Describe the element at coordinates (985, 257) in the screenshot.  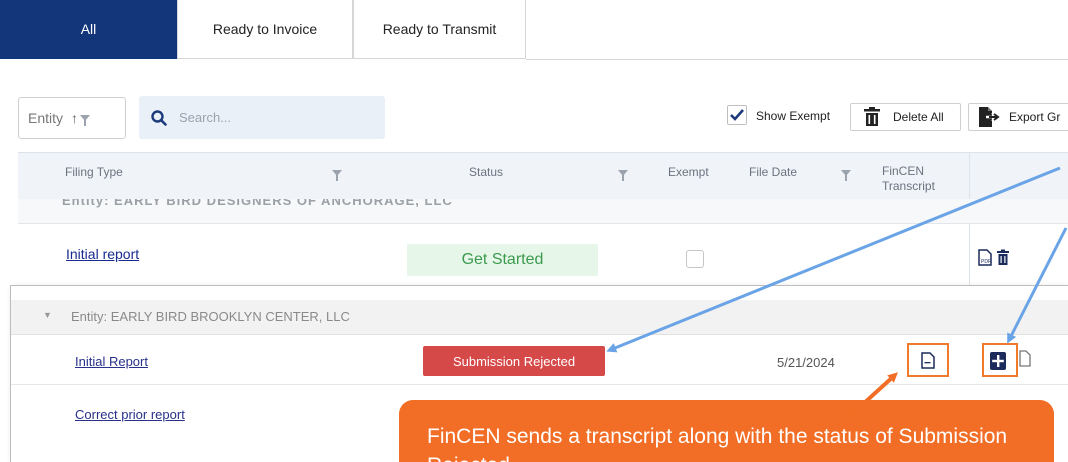
I see `pdf-icon: PDF` at that location.